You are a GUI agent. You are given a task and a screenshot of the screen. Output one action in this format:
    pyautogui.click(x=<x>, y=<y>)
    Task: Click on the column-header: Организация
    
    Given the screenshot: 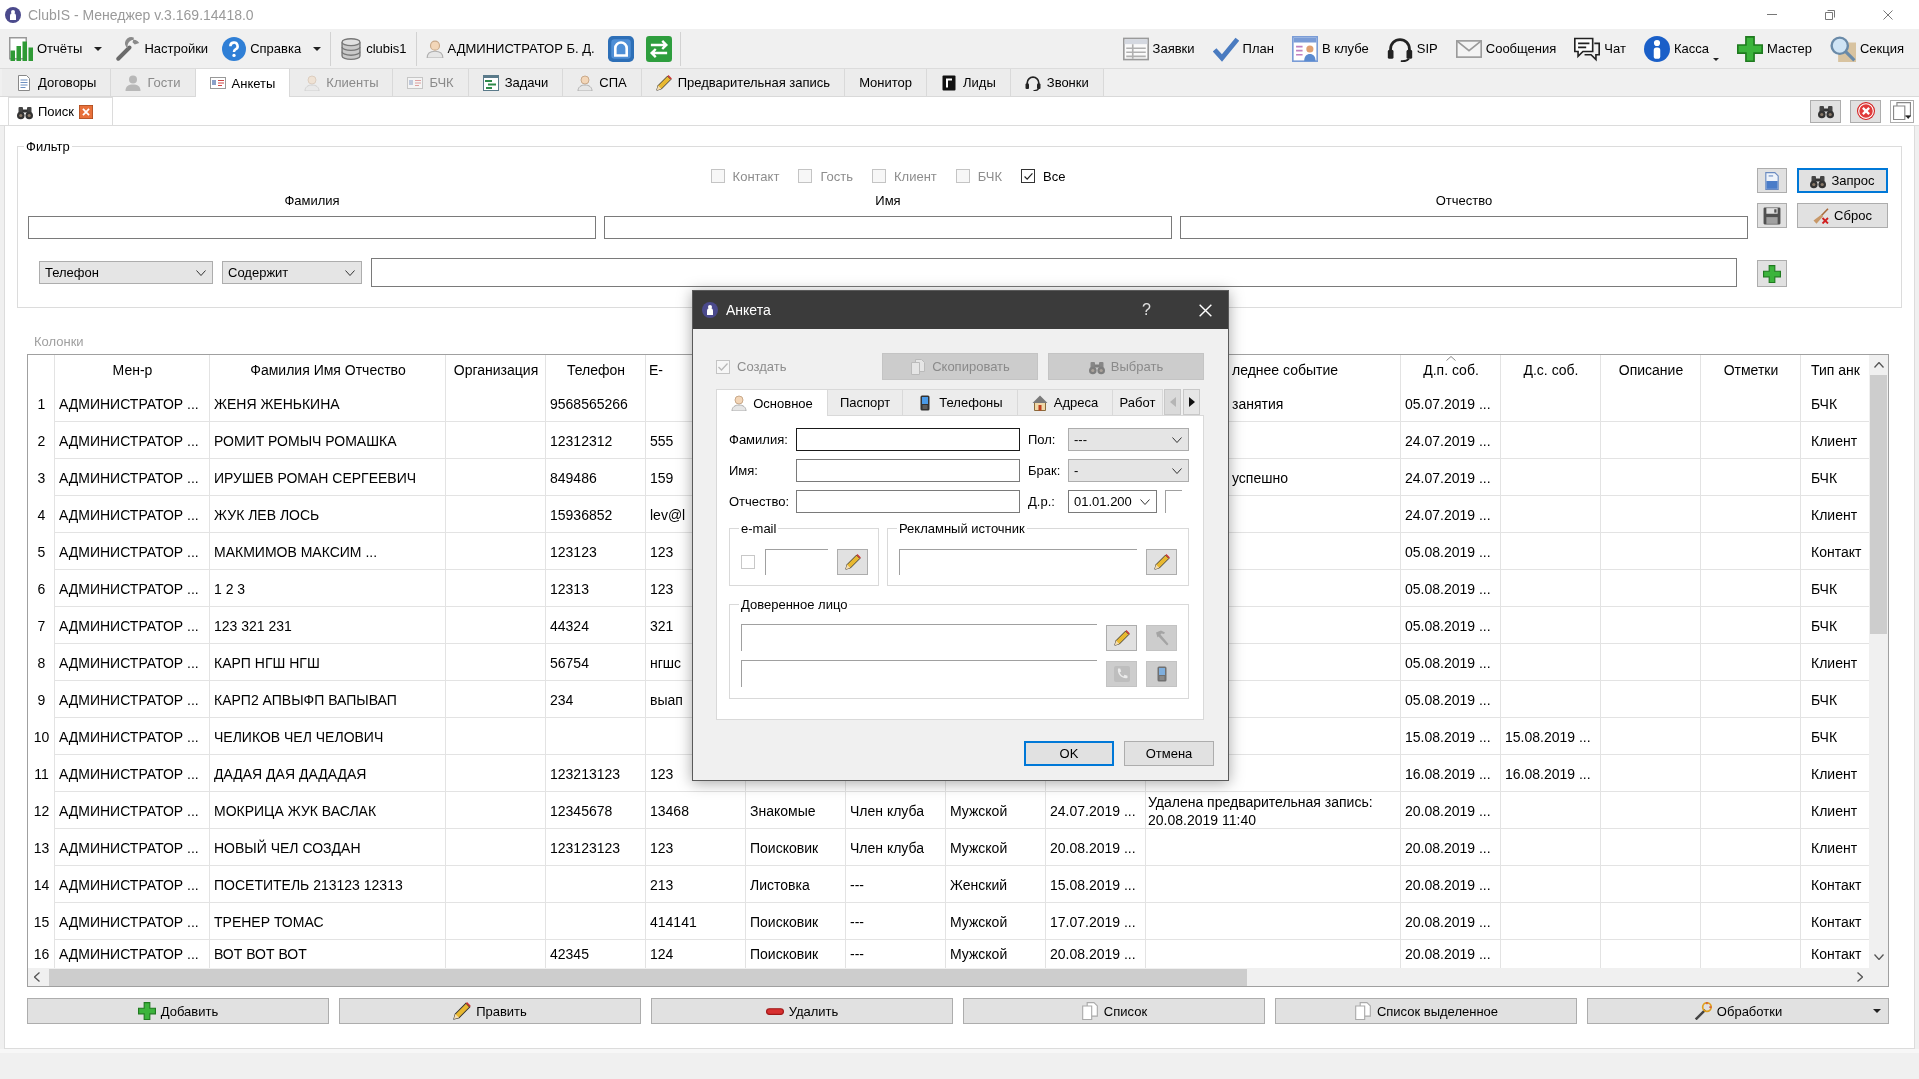 What is the action you would take?
    pyautogui.click(x=496, y=370)
    